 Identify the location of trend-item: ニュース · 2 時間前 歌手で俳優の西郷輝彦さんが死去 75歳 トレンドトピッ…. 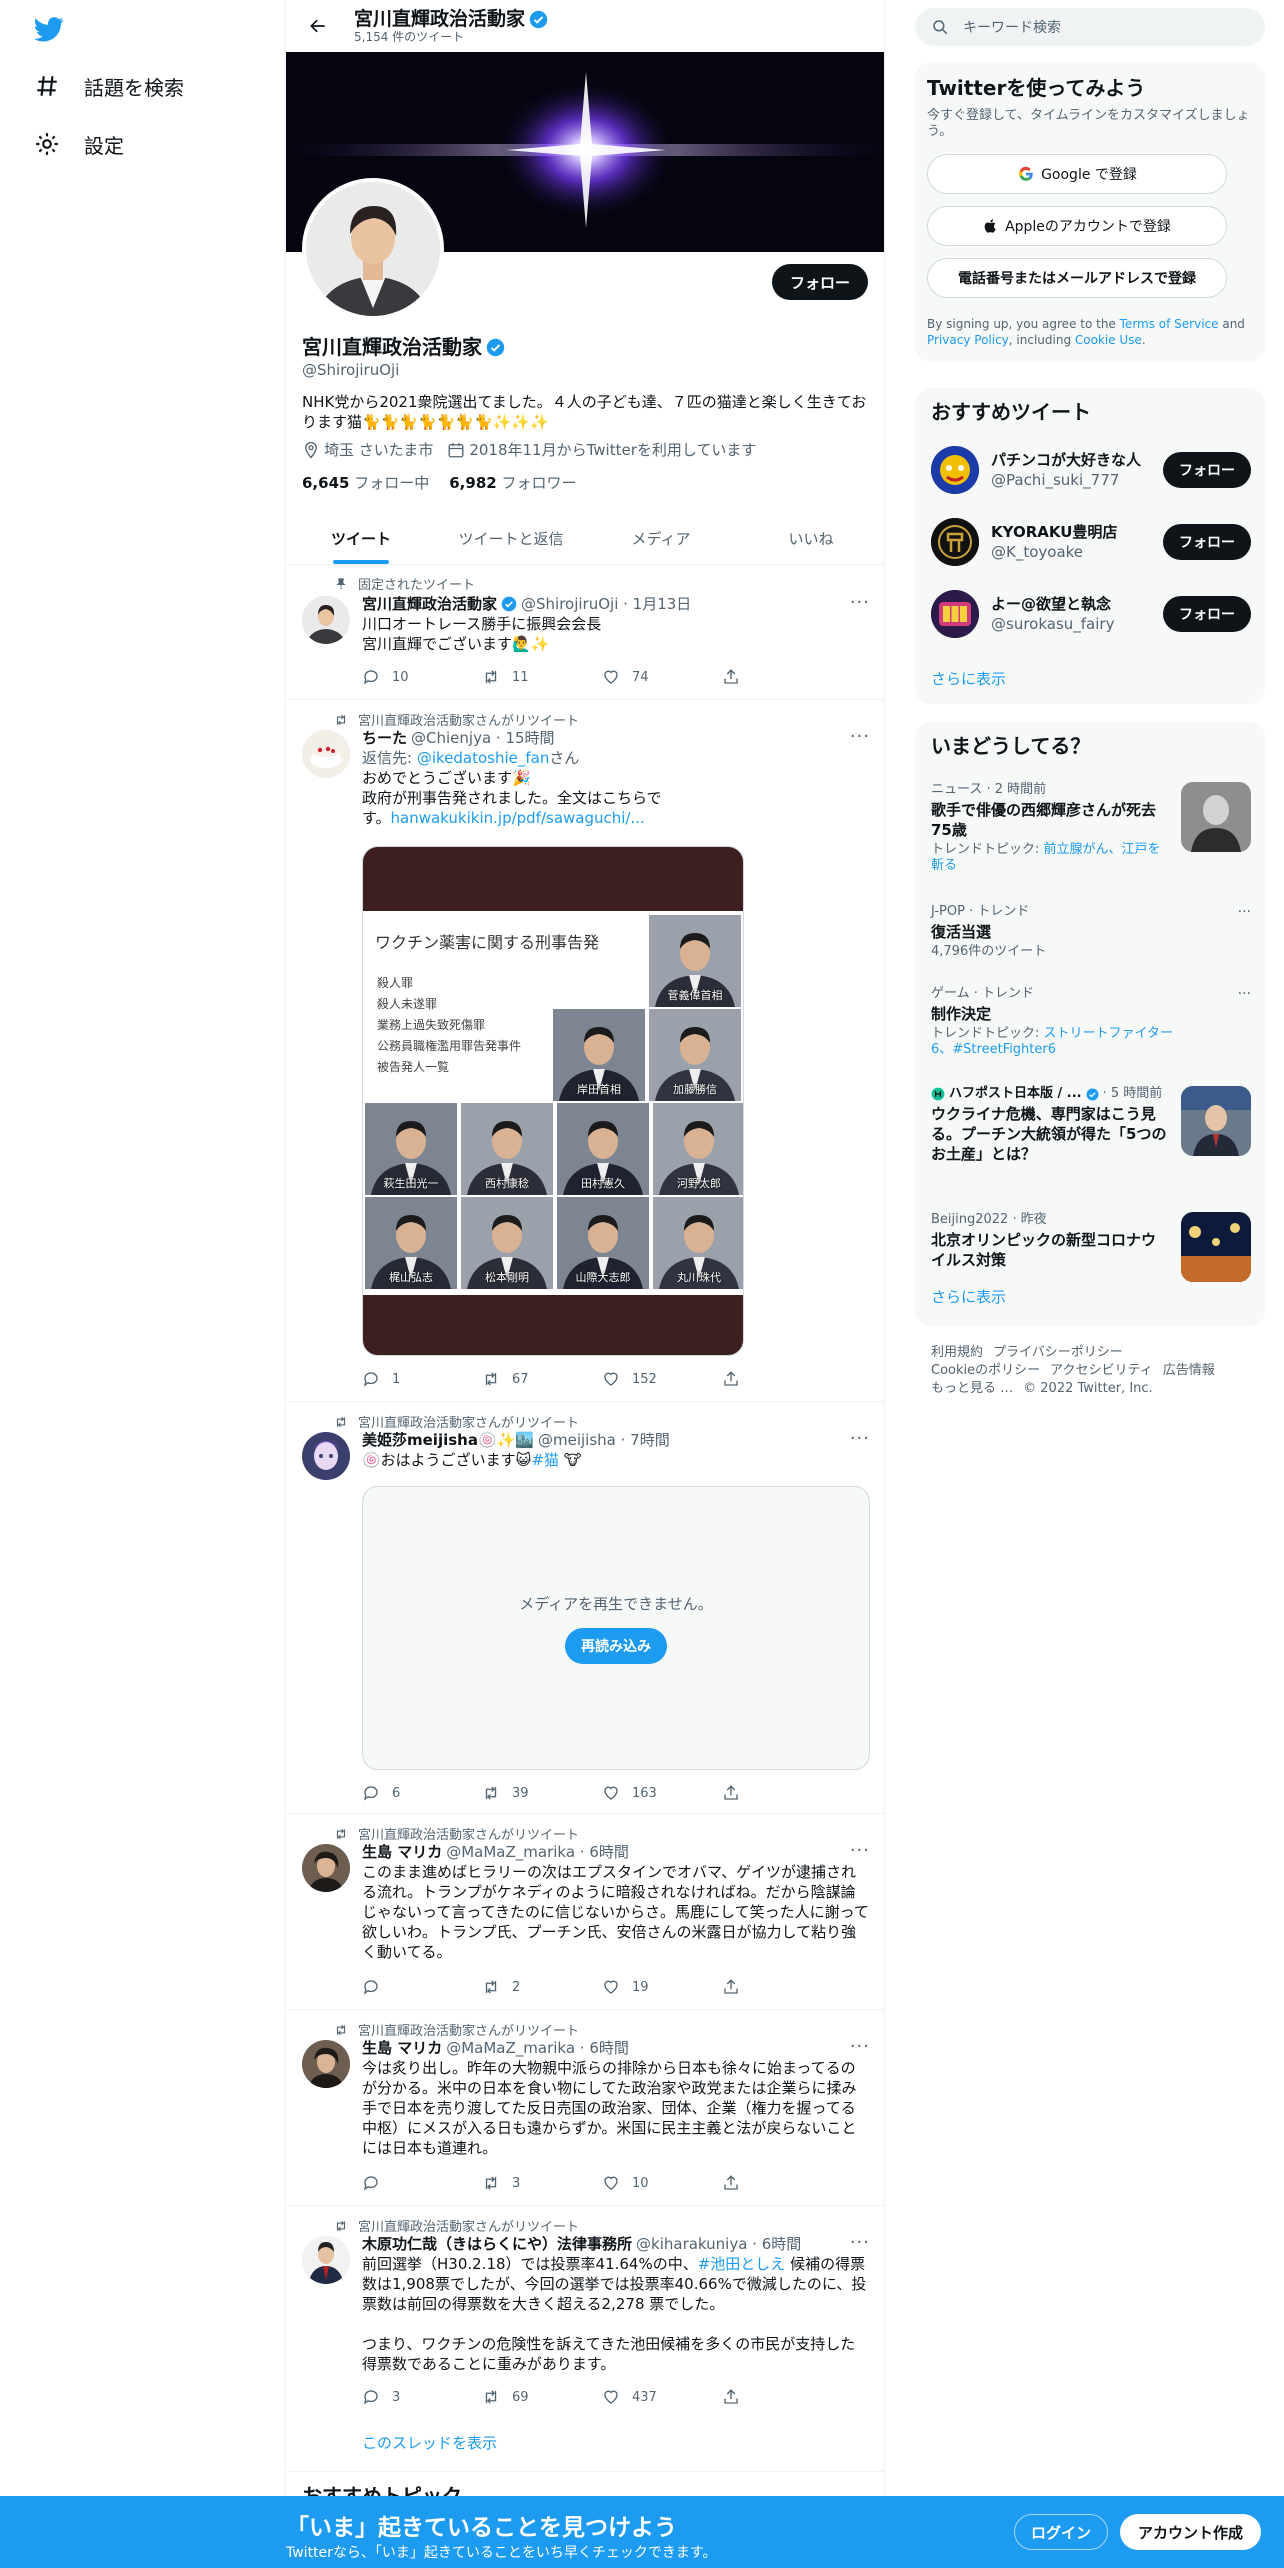
(1091, 827).